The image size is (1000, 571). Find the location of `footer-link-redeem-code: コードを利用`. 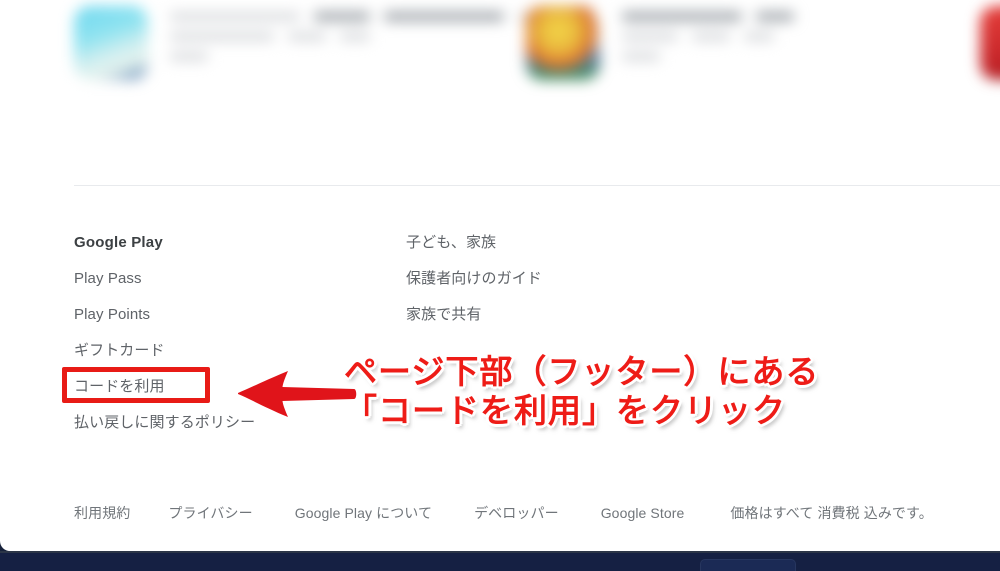

footer-link-redeem-code: コードを利用 is located at coordinates (119, 387).